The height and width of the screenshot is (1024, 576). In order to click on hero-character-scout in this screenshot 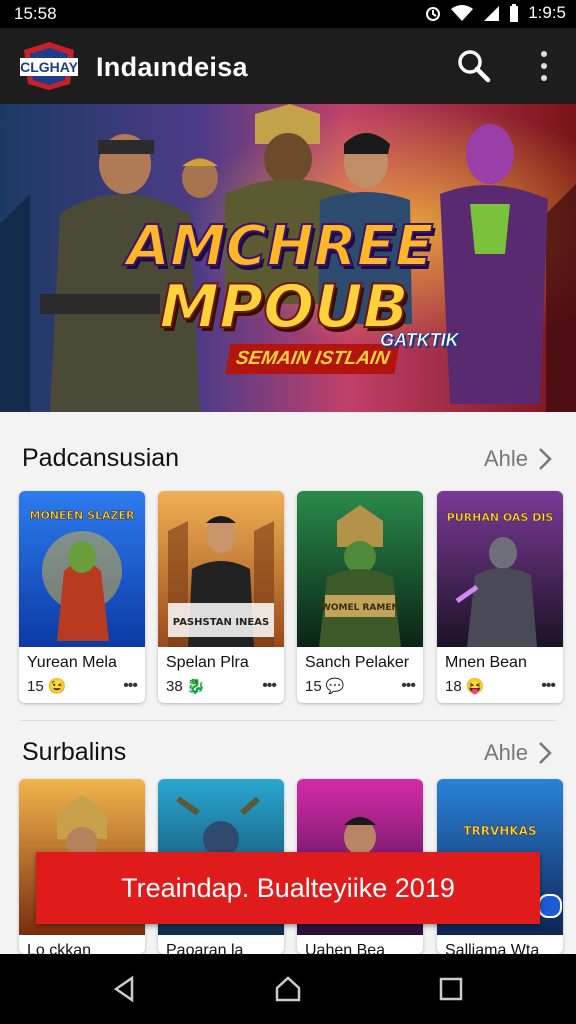, I will do `click(200, 178)`.